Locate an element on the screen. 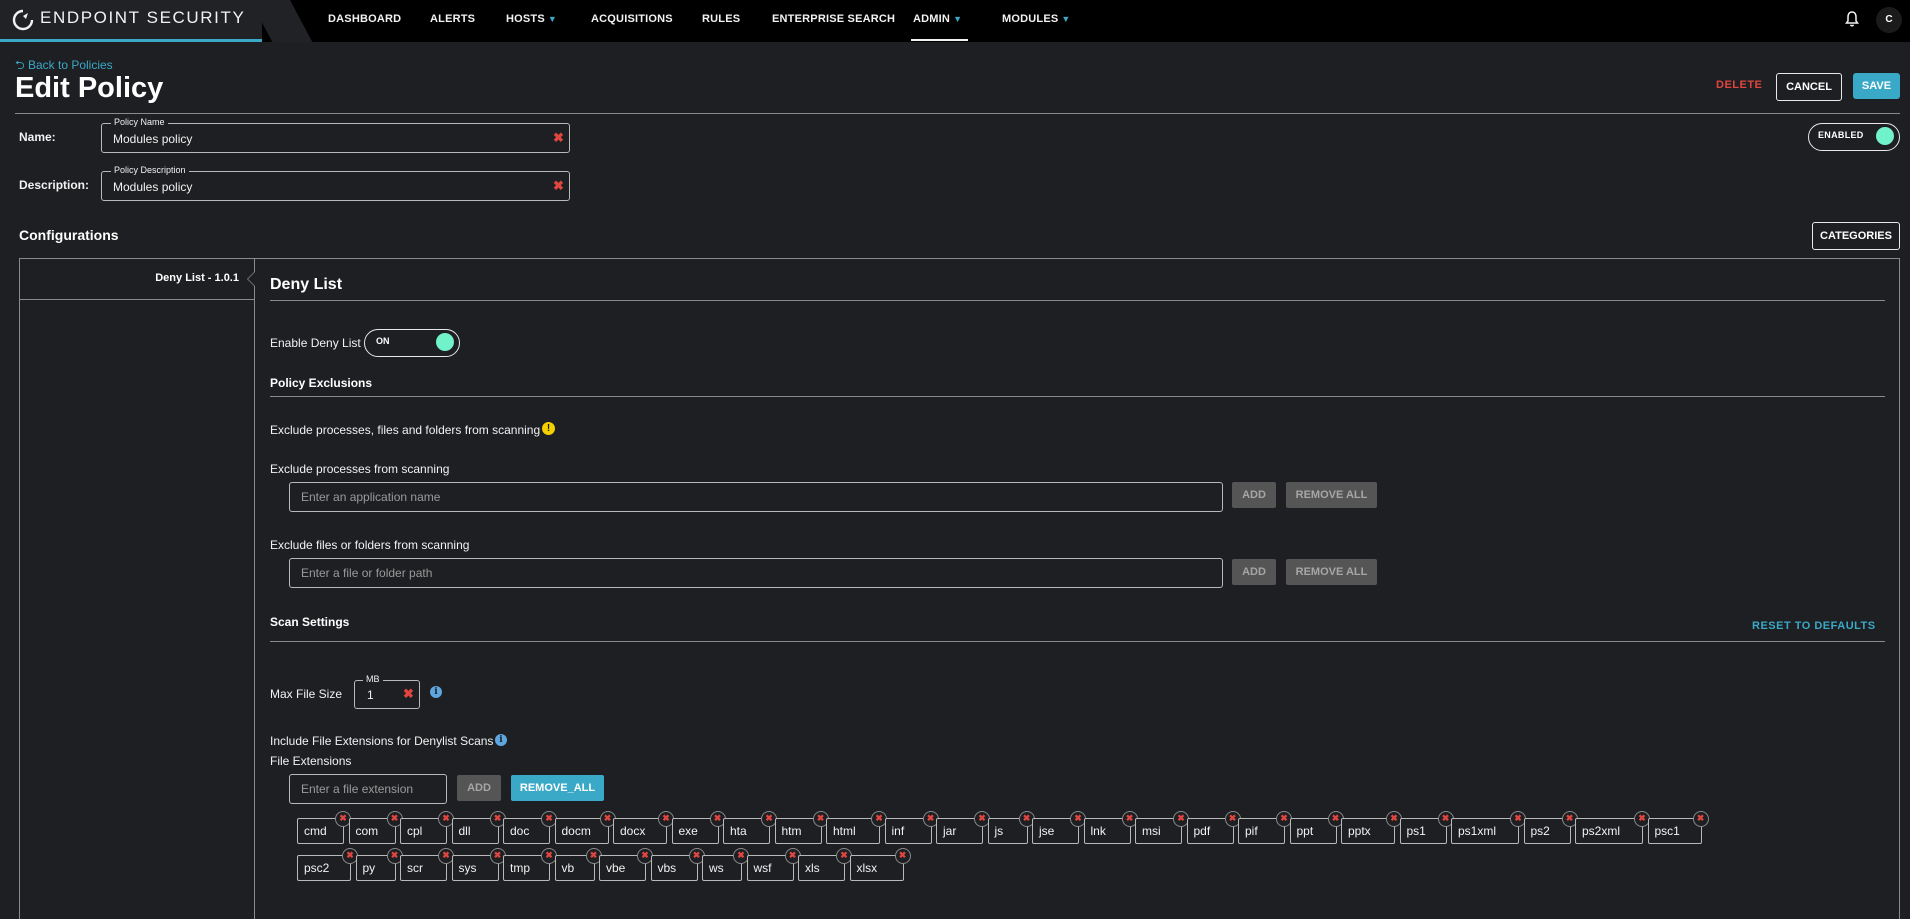 The height and width of the screenshot is (919, 1910). extension-chip-label: ps2 is located at coordinates (1540, 831).